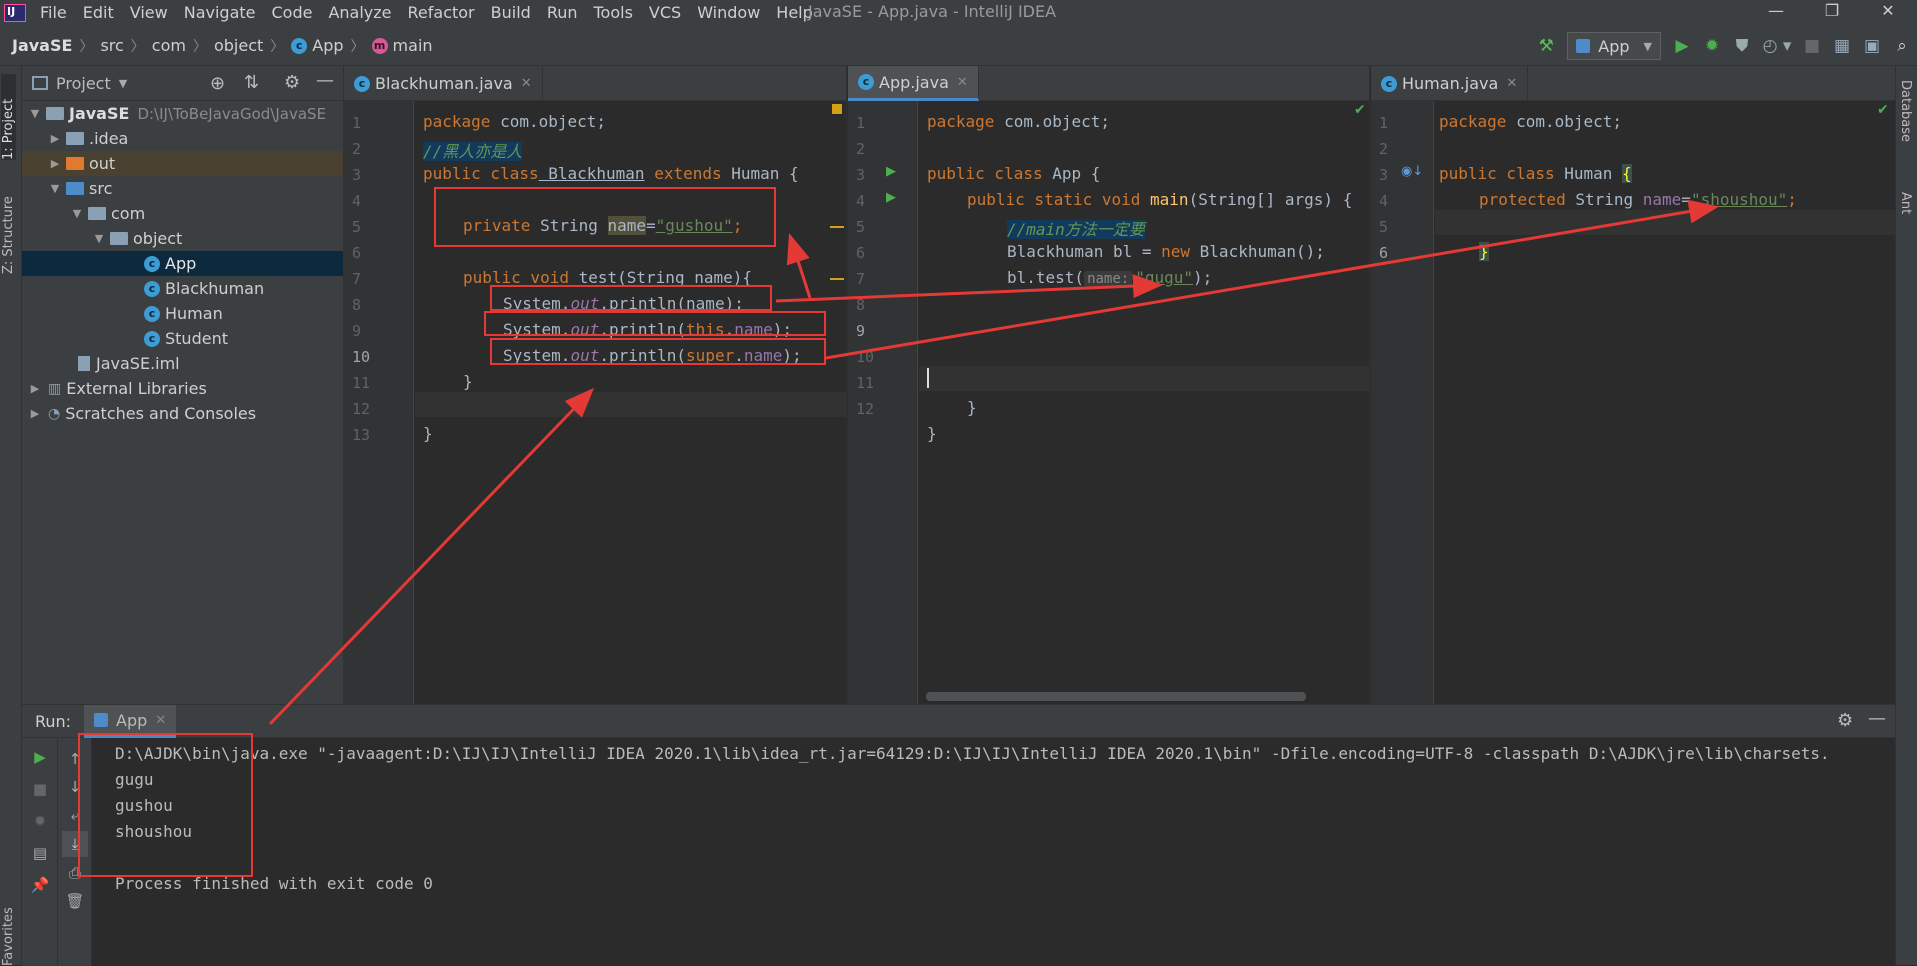 The width and height of the screenshot is (1917, 966). Describe the element at coordinates (1159, 199) in the screenshot. I see `code-line-4: public static void main(String[] args) {` at that location.